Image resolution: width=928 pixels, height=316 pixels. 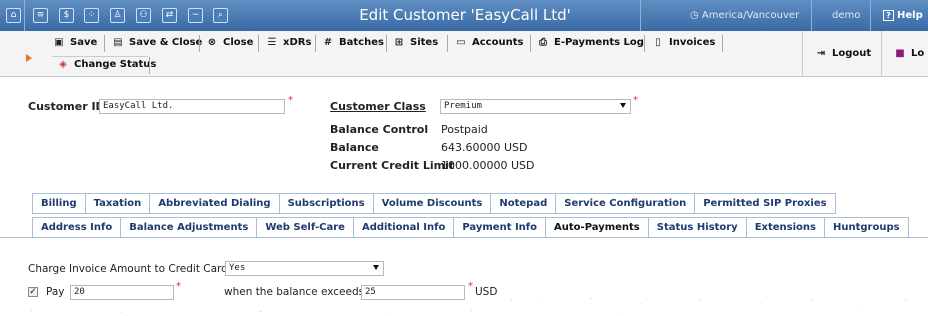 I want to click on clock-icon: ◷, so click(x=696, y=15).